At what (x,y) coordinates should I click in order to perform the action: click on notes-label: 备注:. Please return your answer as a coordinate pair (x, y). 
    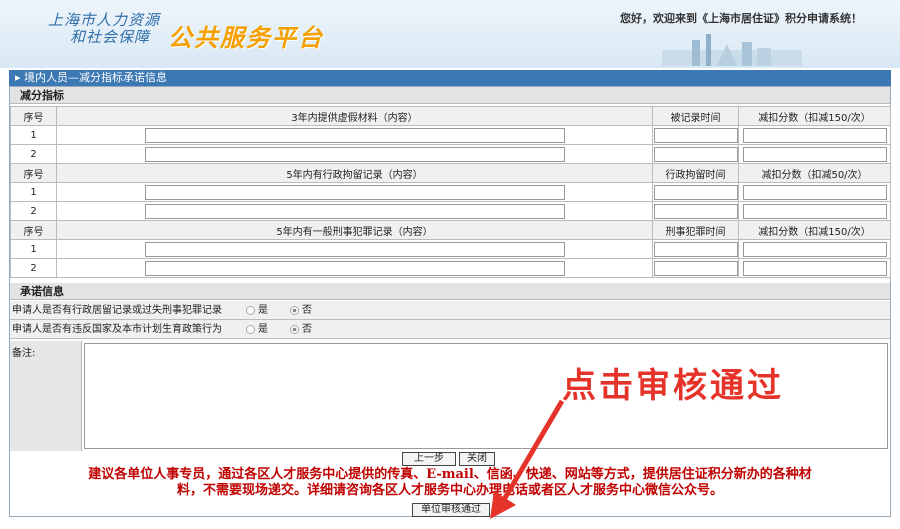
    Looking at the image, I should click on (46, 396).